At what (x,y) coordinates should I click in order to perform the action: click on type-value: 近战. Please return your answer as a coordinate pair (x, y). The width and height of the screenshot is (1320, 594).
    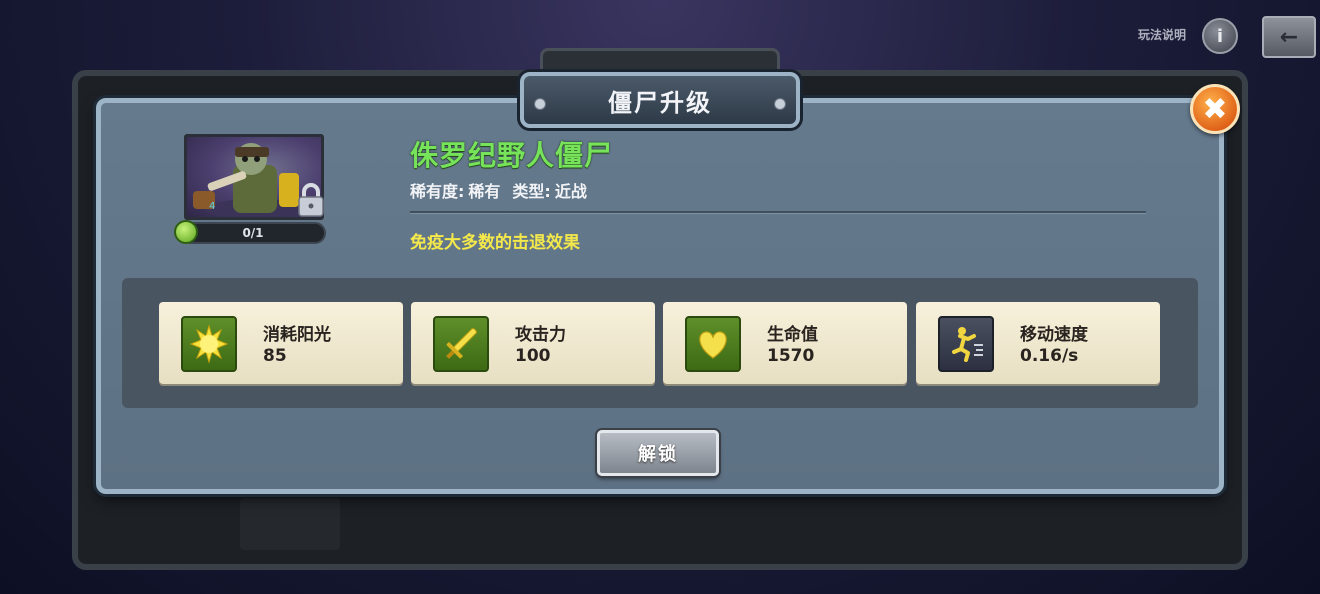
    Looking at the image, I should click on (570, 191).